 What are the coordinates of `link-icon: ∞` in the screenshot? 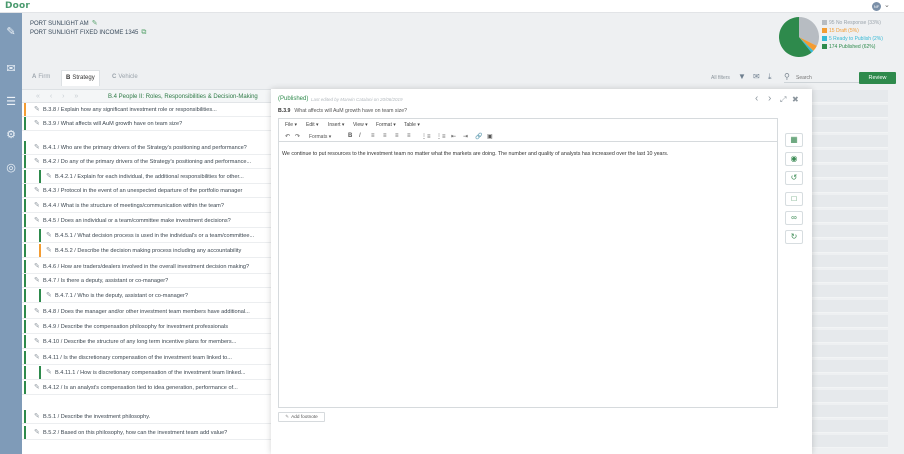 It's located at (794, 218).